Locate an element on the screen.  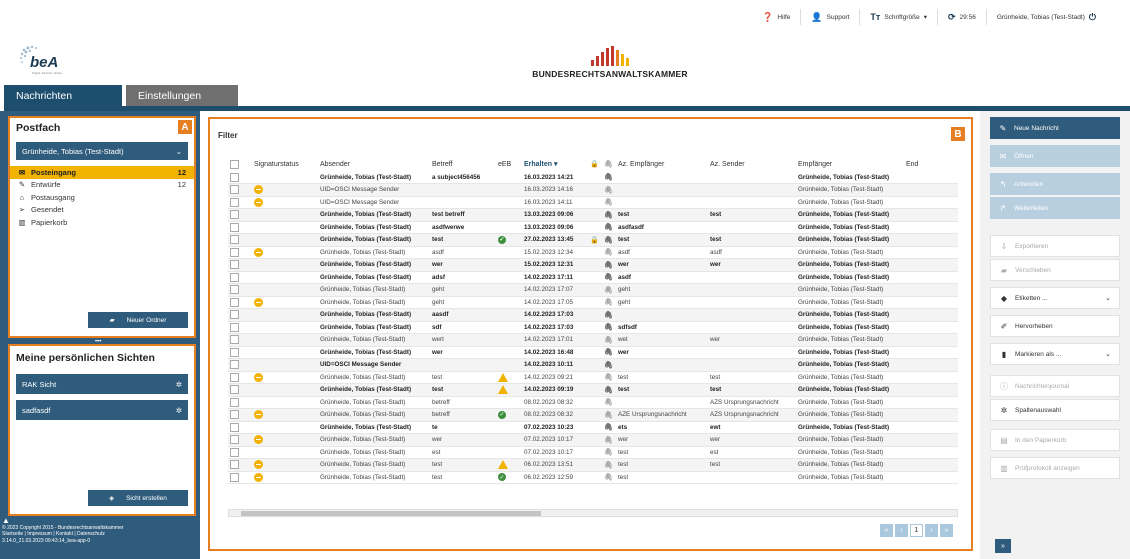
filter-toggle: Filter is located at coordinates (228, 135).